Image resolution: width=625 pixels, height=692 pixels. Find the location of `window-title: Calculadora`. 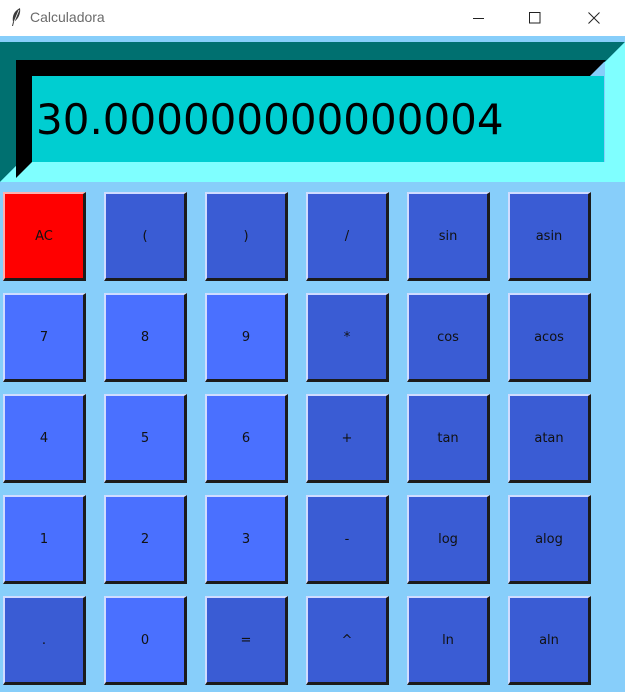

window-title: Calculadora is located at coordinates (67, 17).